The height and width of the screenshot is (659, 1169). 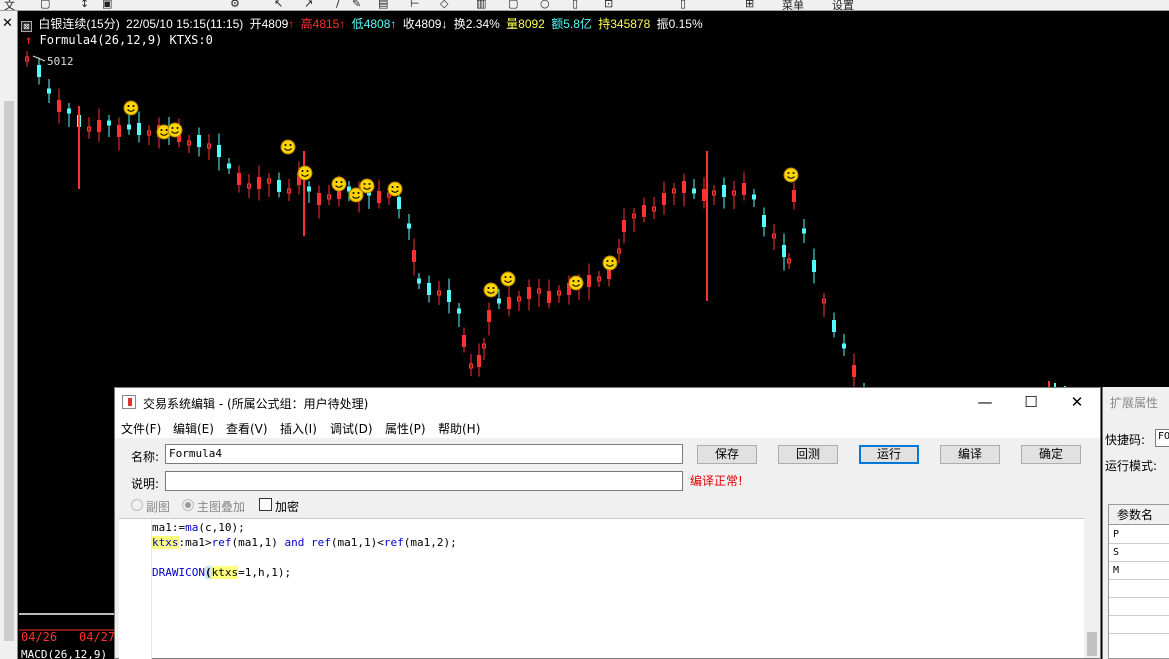 I want to click on formula-text: Formula4(26,12,9) KTXS:0, so click(x=126, y=40).